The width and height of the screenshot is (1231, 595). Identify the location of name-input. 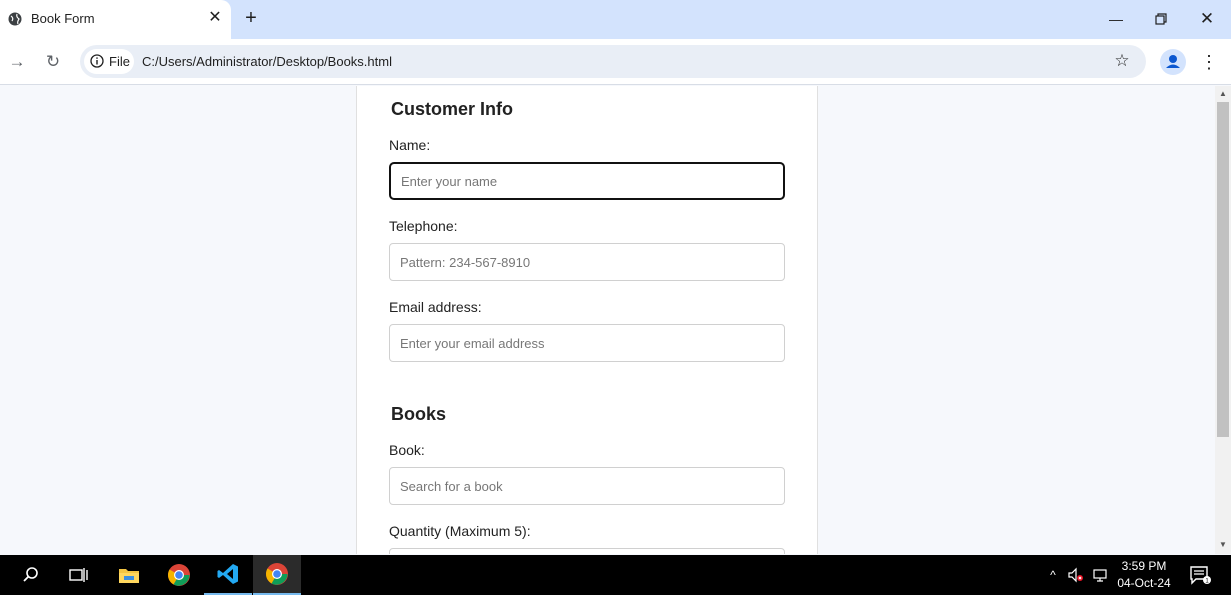
(587, 181).